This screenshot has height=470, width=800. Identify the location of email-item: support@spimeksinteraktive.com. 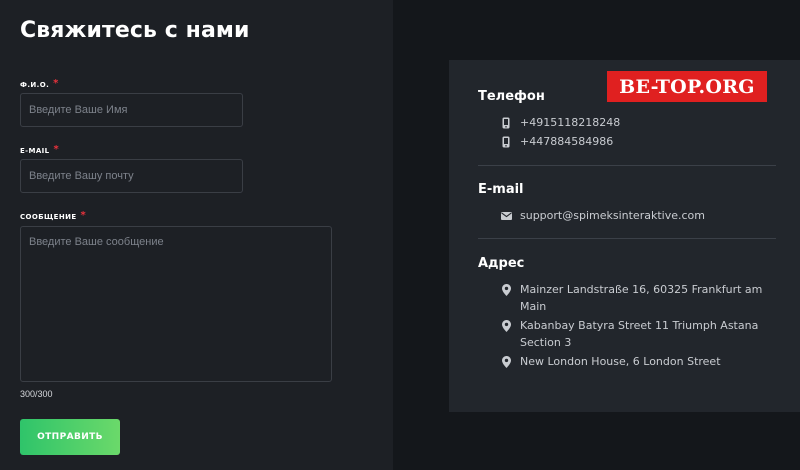
(635, 215).